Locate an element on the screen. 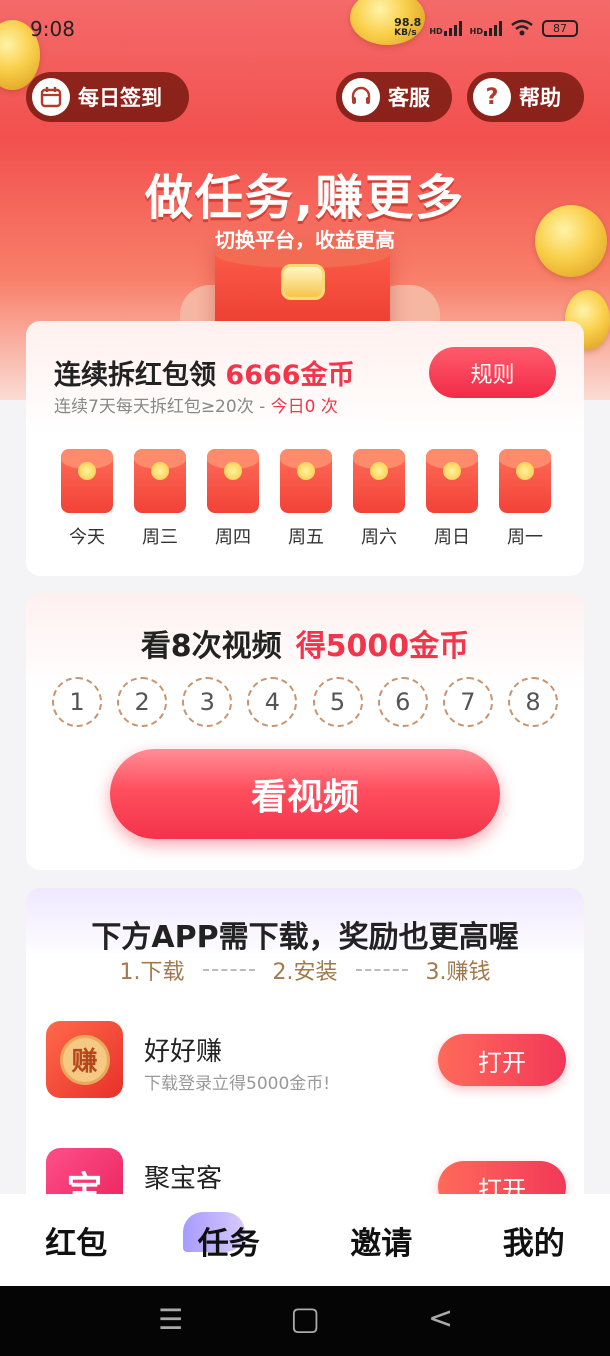 This screenshot has width=610, height=1356. video-count-circle: 2 is located at coordinates (142, 702).